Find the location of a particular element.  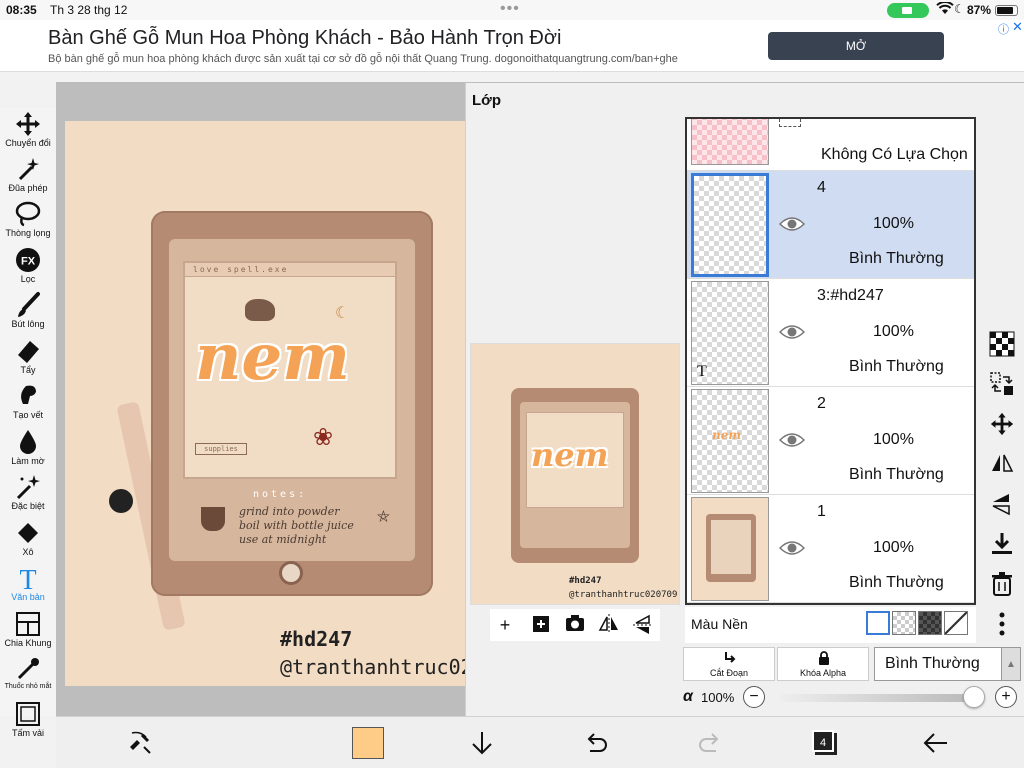

more-options-icon is located at coordinates (1002, 624).